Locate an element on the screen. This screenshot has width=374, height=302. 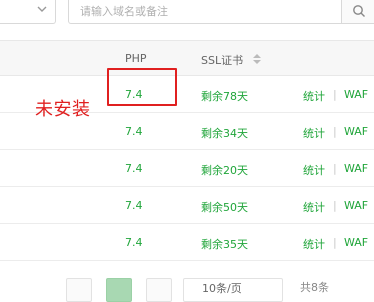
table-row: 7.4 剩余35天 统计 | WAF is located at coordinates (187, 242).